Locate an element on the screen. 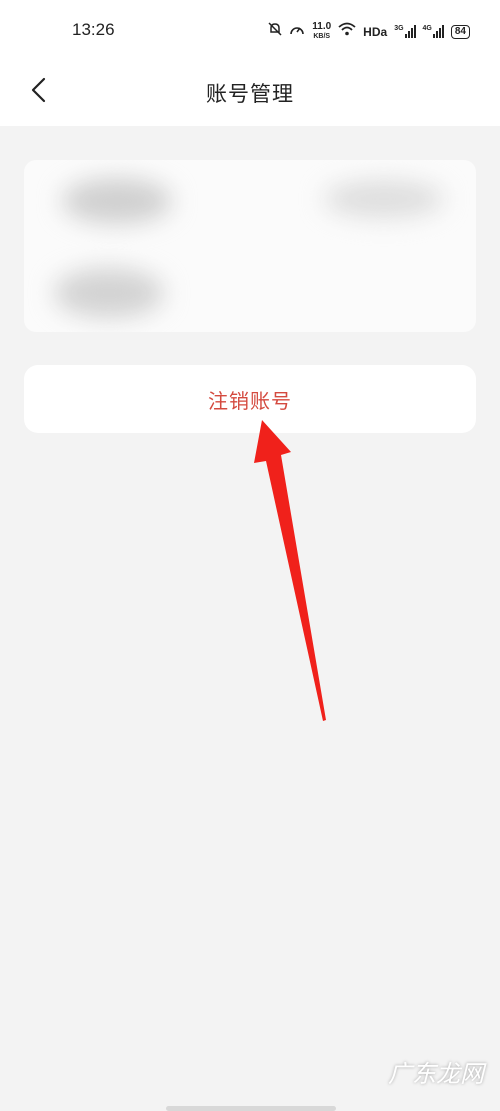 This screenshot has width=500, height=1111. signal-4g: 4G is located at coordinates (433, 31).